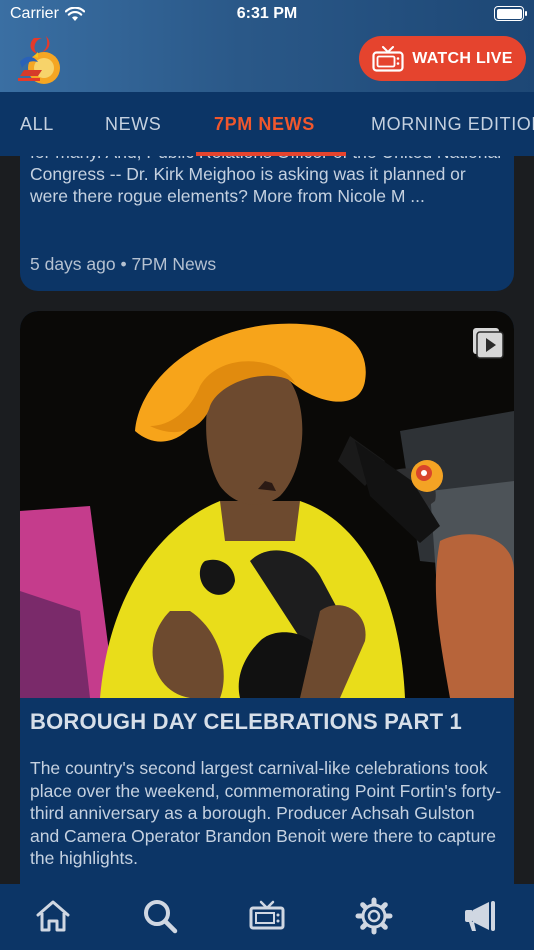 The width and height of the screenshot is (534, 950). Describe the element at coordinates (133, 124) in the screenshot. I see `tab-news: NEWS` at that location.